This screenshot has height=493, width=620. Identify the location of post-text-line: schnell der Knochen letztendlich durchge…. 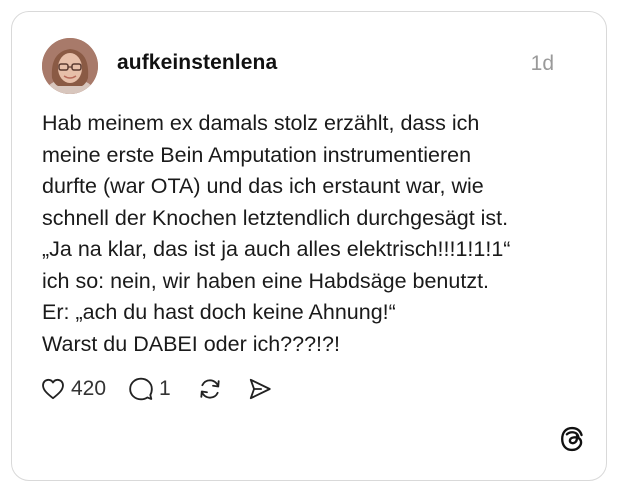
(275, 217).